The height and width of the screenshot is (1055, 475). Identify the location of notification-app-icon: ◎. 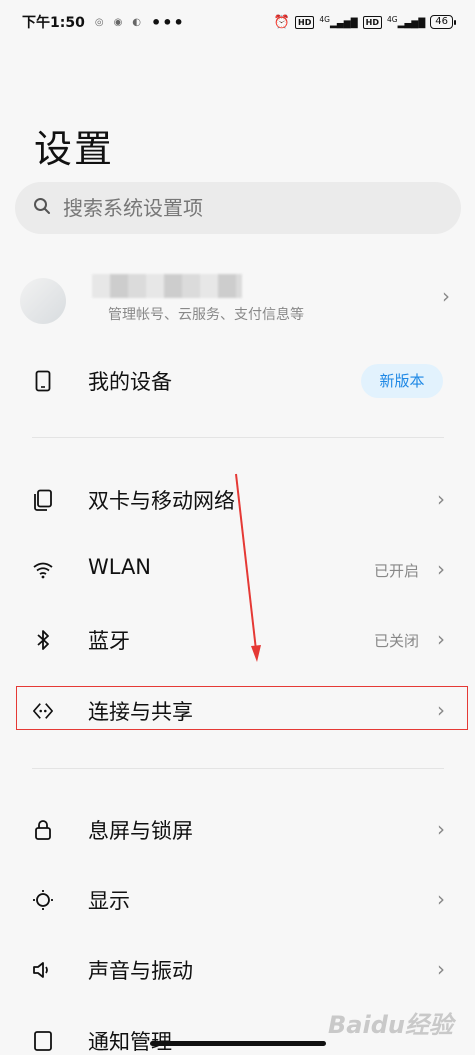
(99, 22).